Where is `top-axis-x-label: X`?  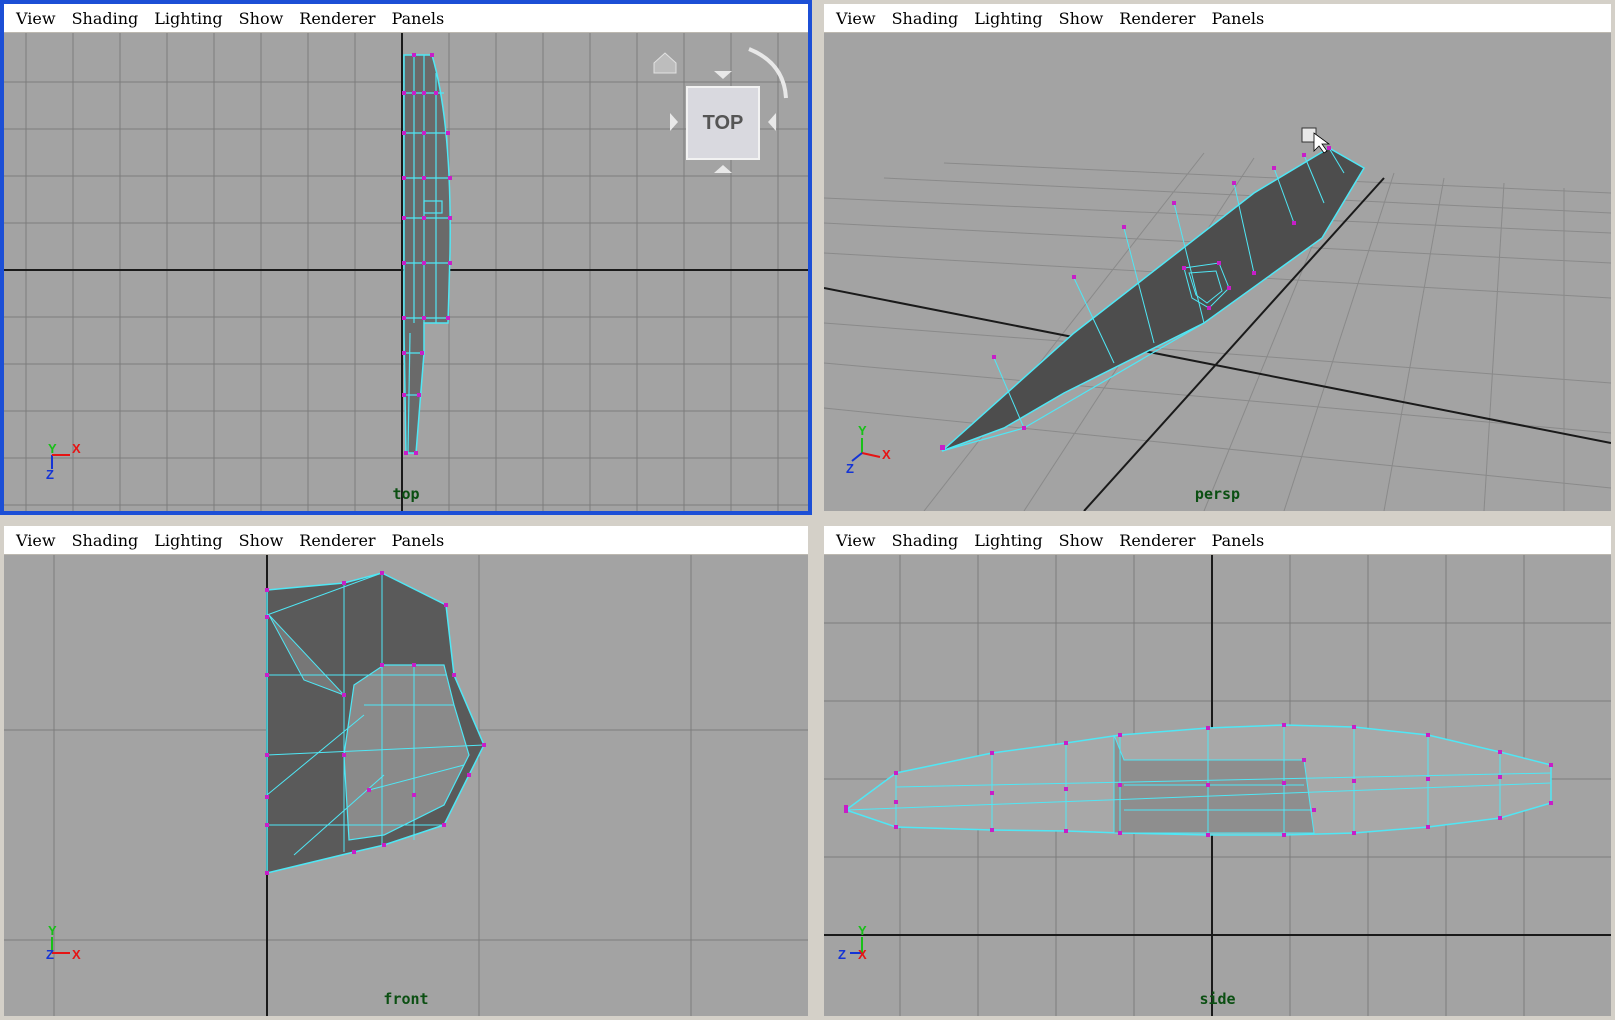 top-axis-x-label: X is located at coordinates (76, 448).